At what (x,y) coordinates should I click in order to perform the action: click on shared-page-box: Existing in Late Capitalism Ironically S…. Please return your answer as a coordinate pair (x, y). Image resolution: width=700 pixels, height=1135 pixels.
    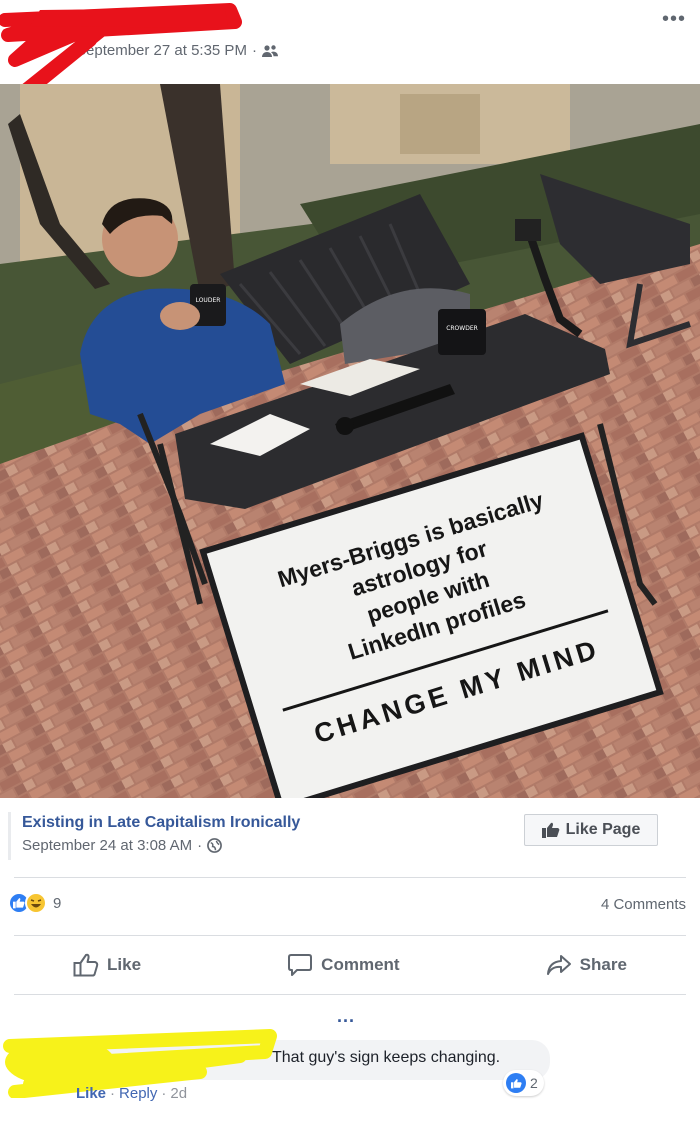
    Looking at the image, I should click on (350, 837).